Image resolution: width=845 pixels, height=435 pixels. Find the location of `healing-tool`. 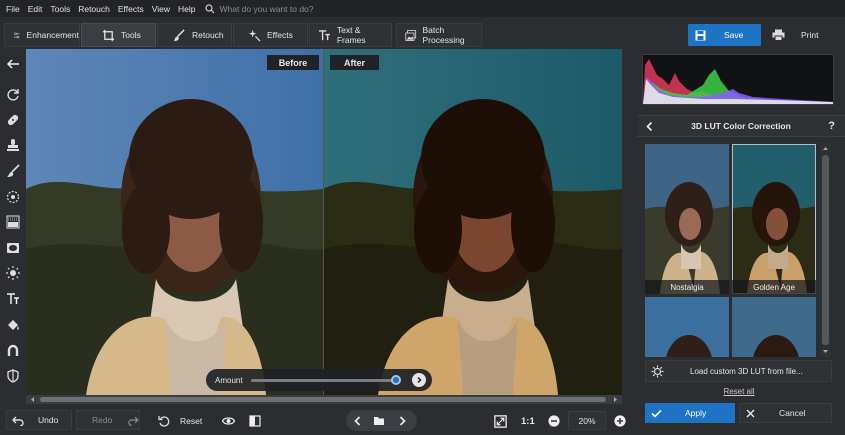

healing-tool is located at coordinates (12, 119).